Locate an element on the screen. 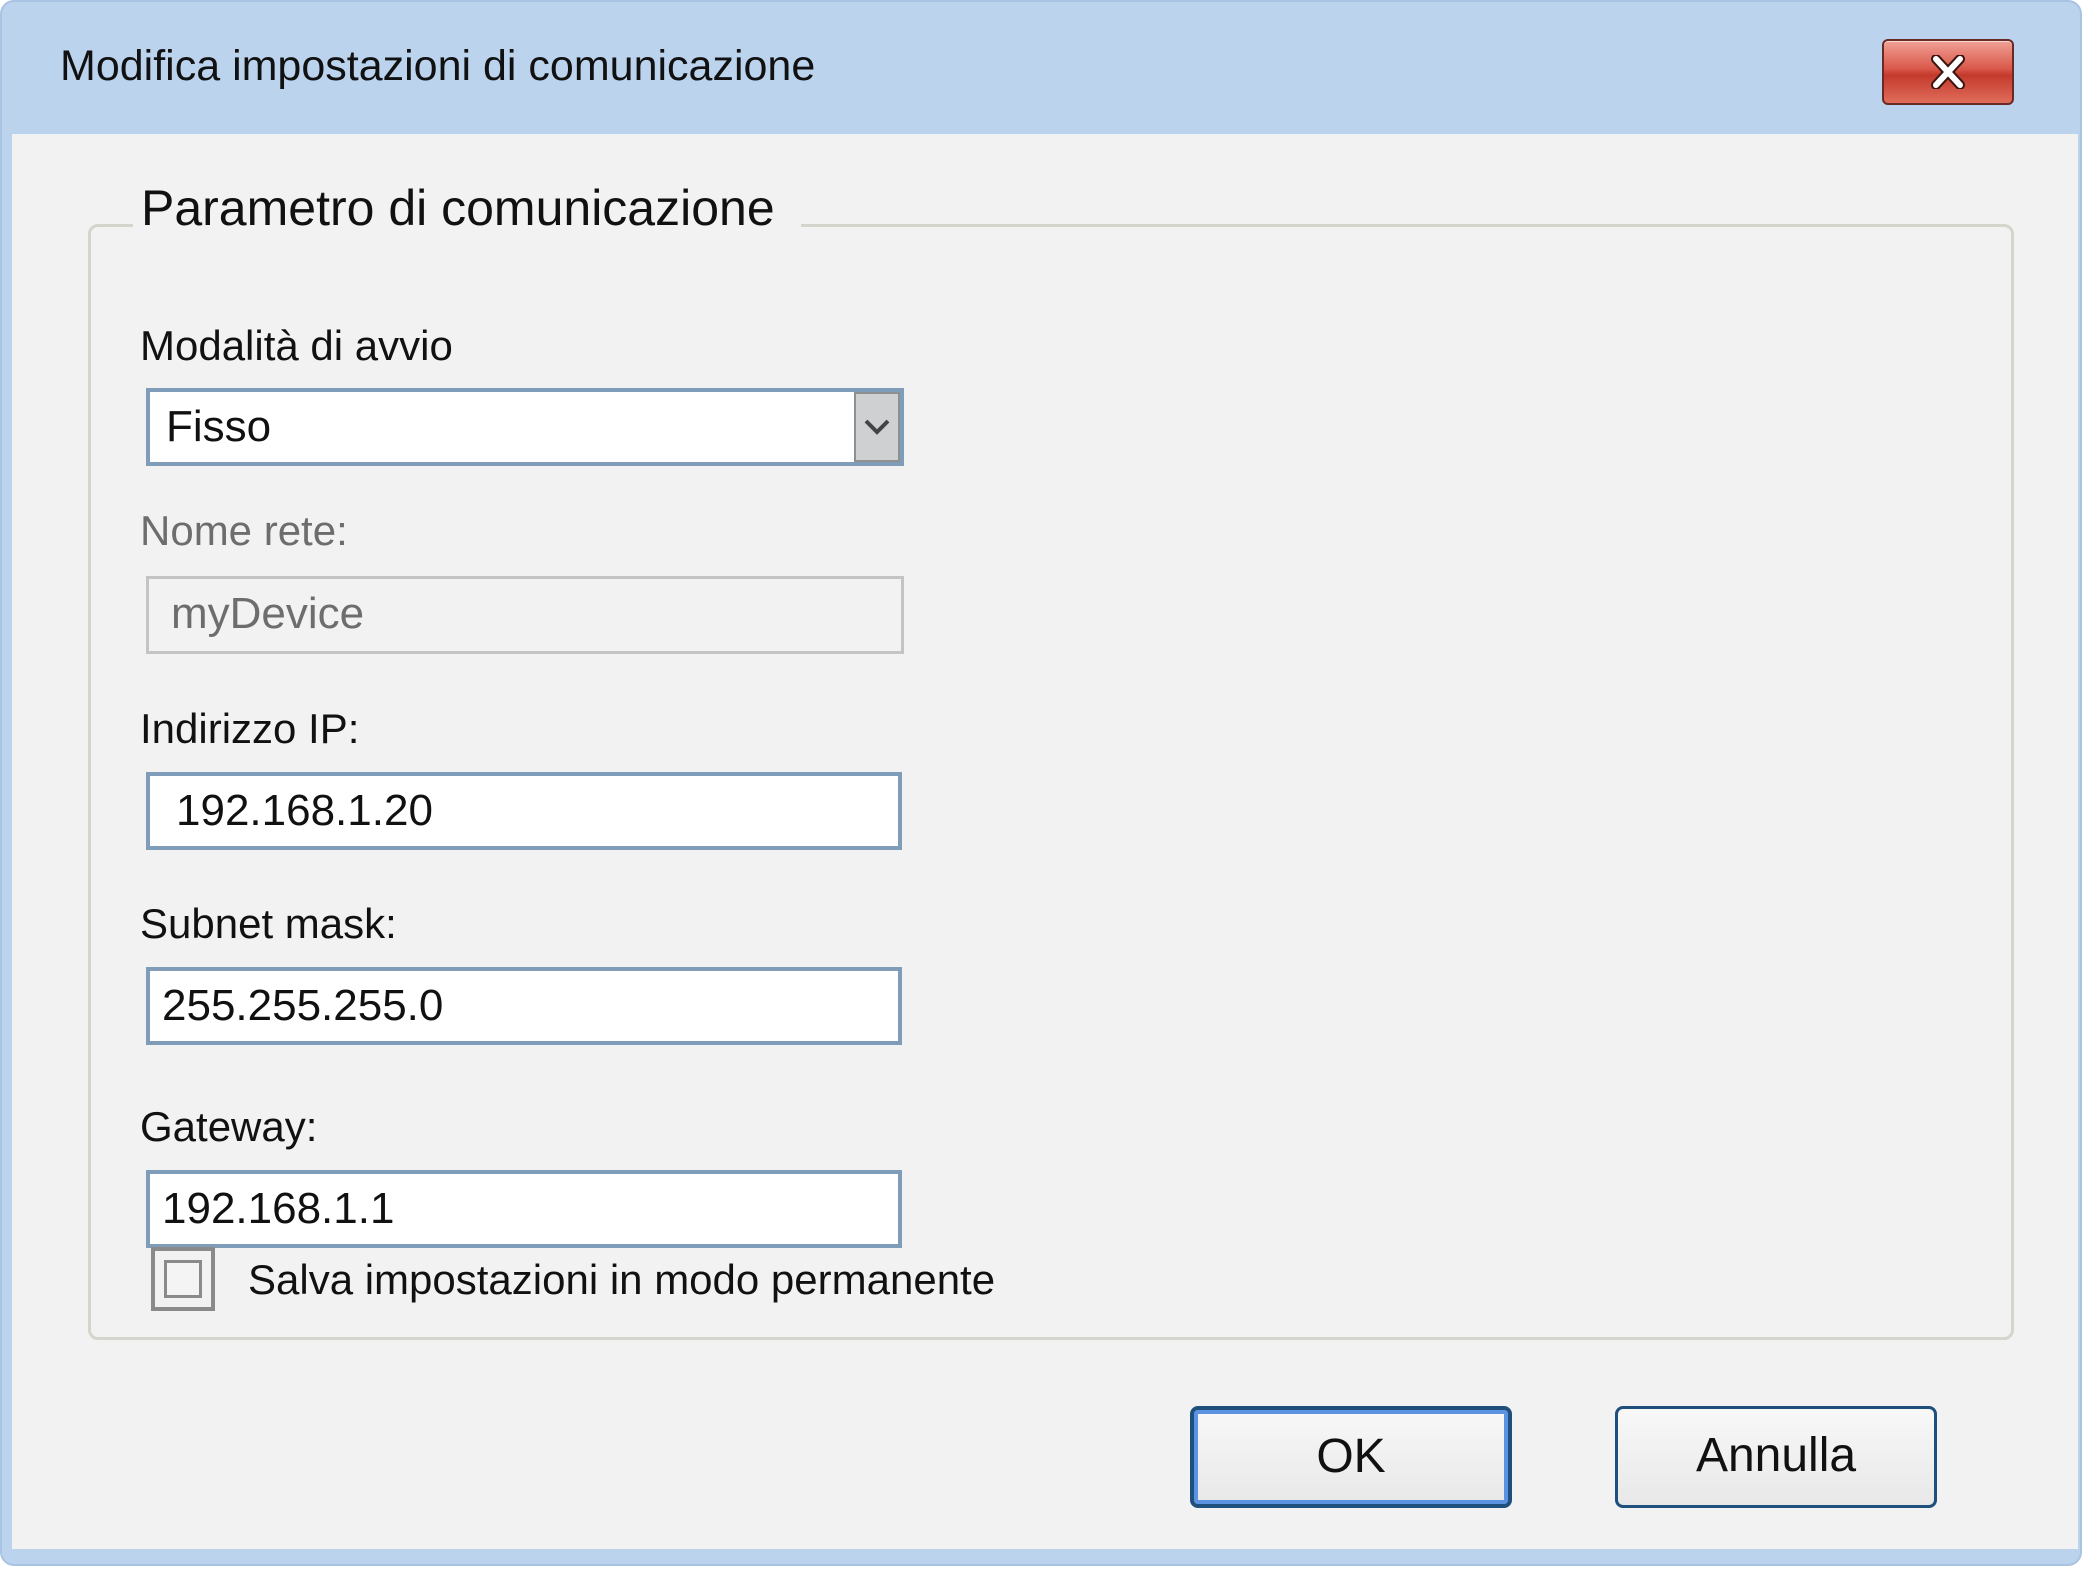  start-mode-dropdown: Fisso is located at coordinates (525, 427).